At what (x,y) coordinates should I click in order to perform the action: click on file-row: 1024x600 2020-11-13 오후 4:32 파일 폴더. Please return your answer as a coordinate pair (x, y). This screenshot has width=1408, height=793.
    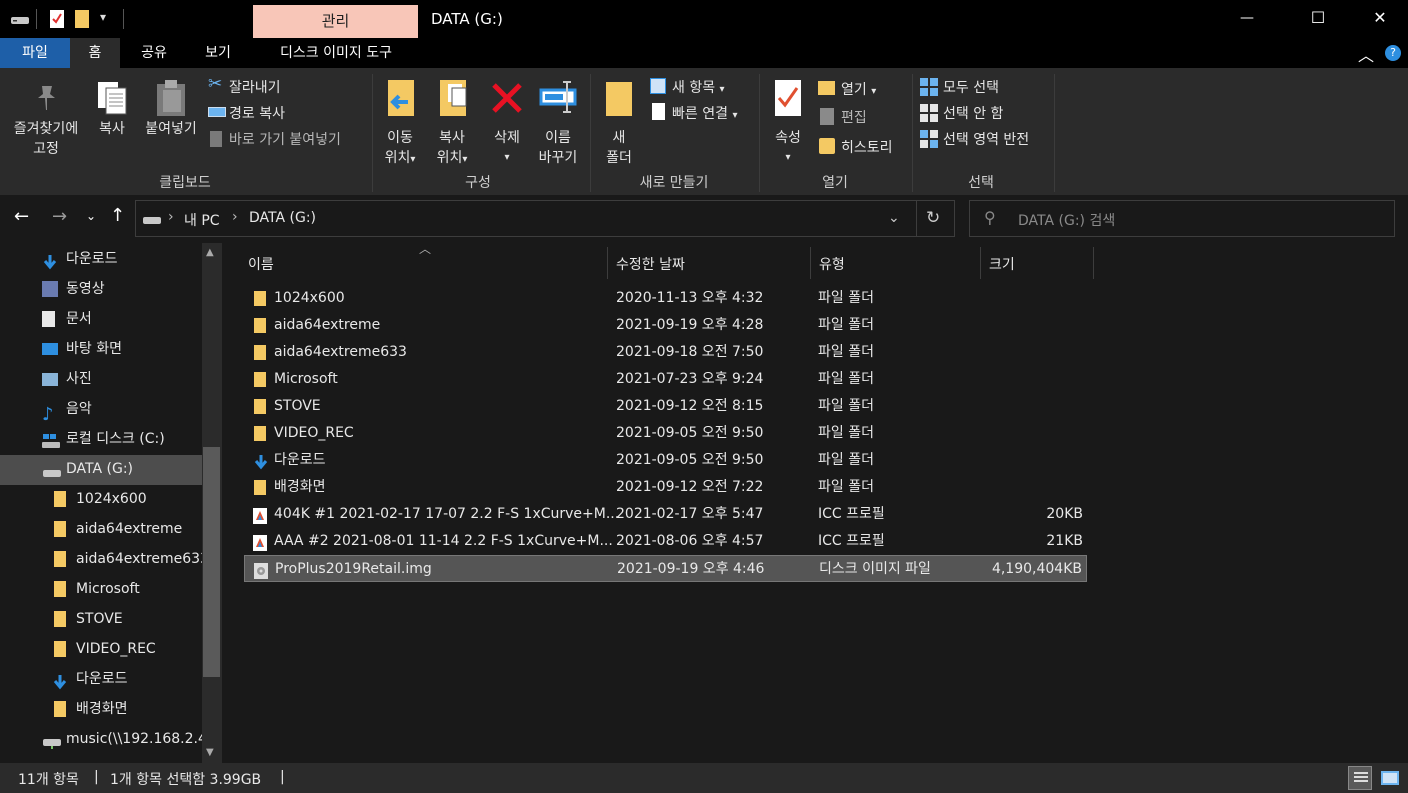
    Looking at the image, I should click on (665, 298).